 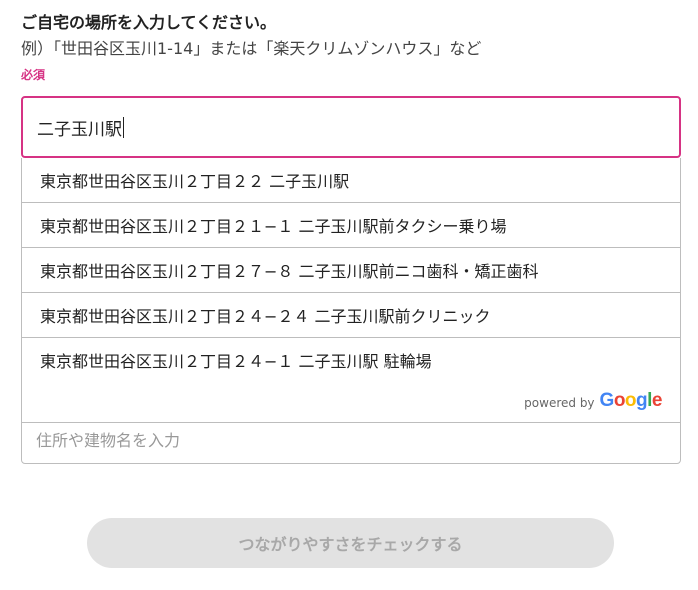 I want to click on input-example-hint: 例）「世田谷区玉川1-14」または「楽天クリムゾンハウス」など, so click(x=251, y=48).